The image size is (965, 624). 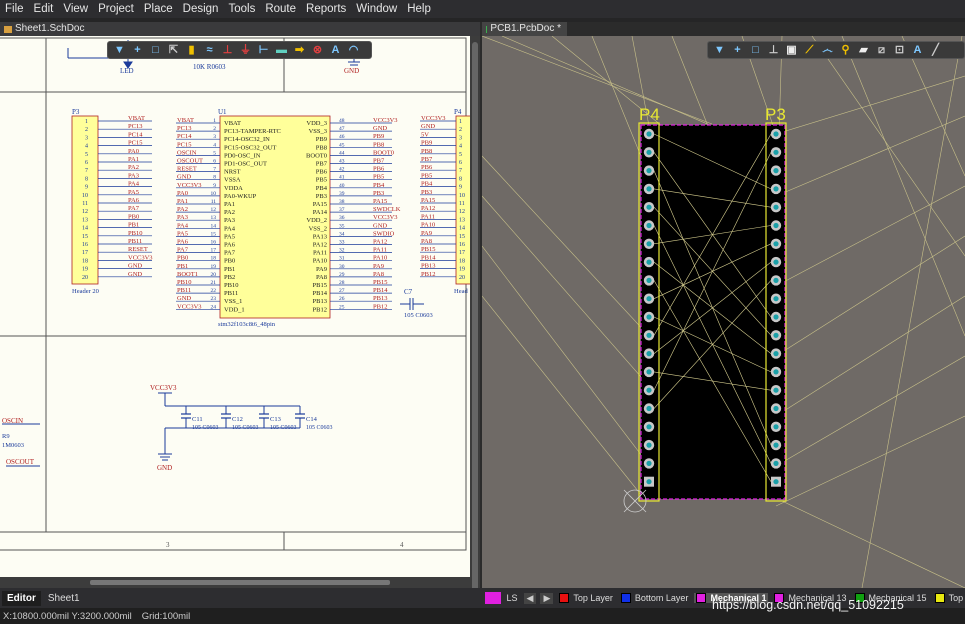 I want to click on u1-right-net-label: PB8, so click(x=378, y=144).